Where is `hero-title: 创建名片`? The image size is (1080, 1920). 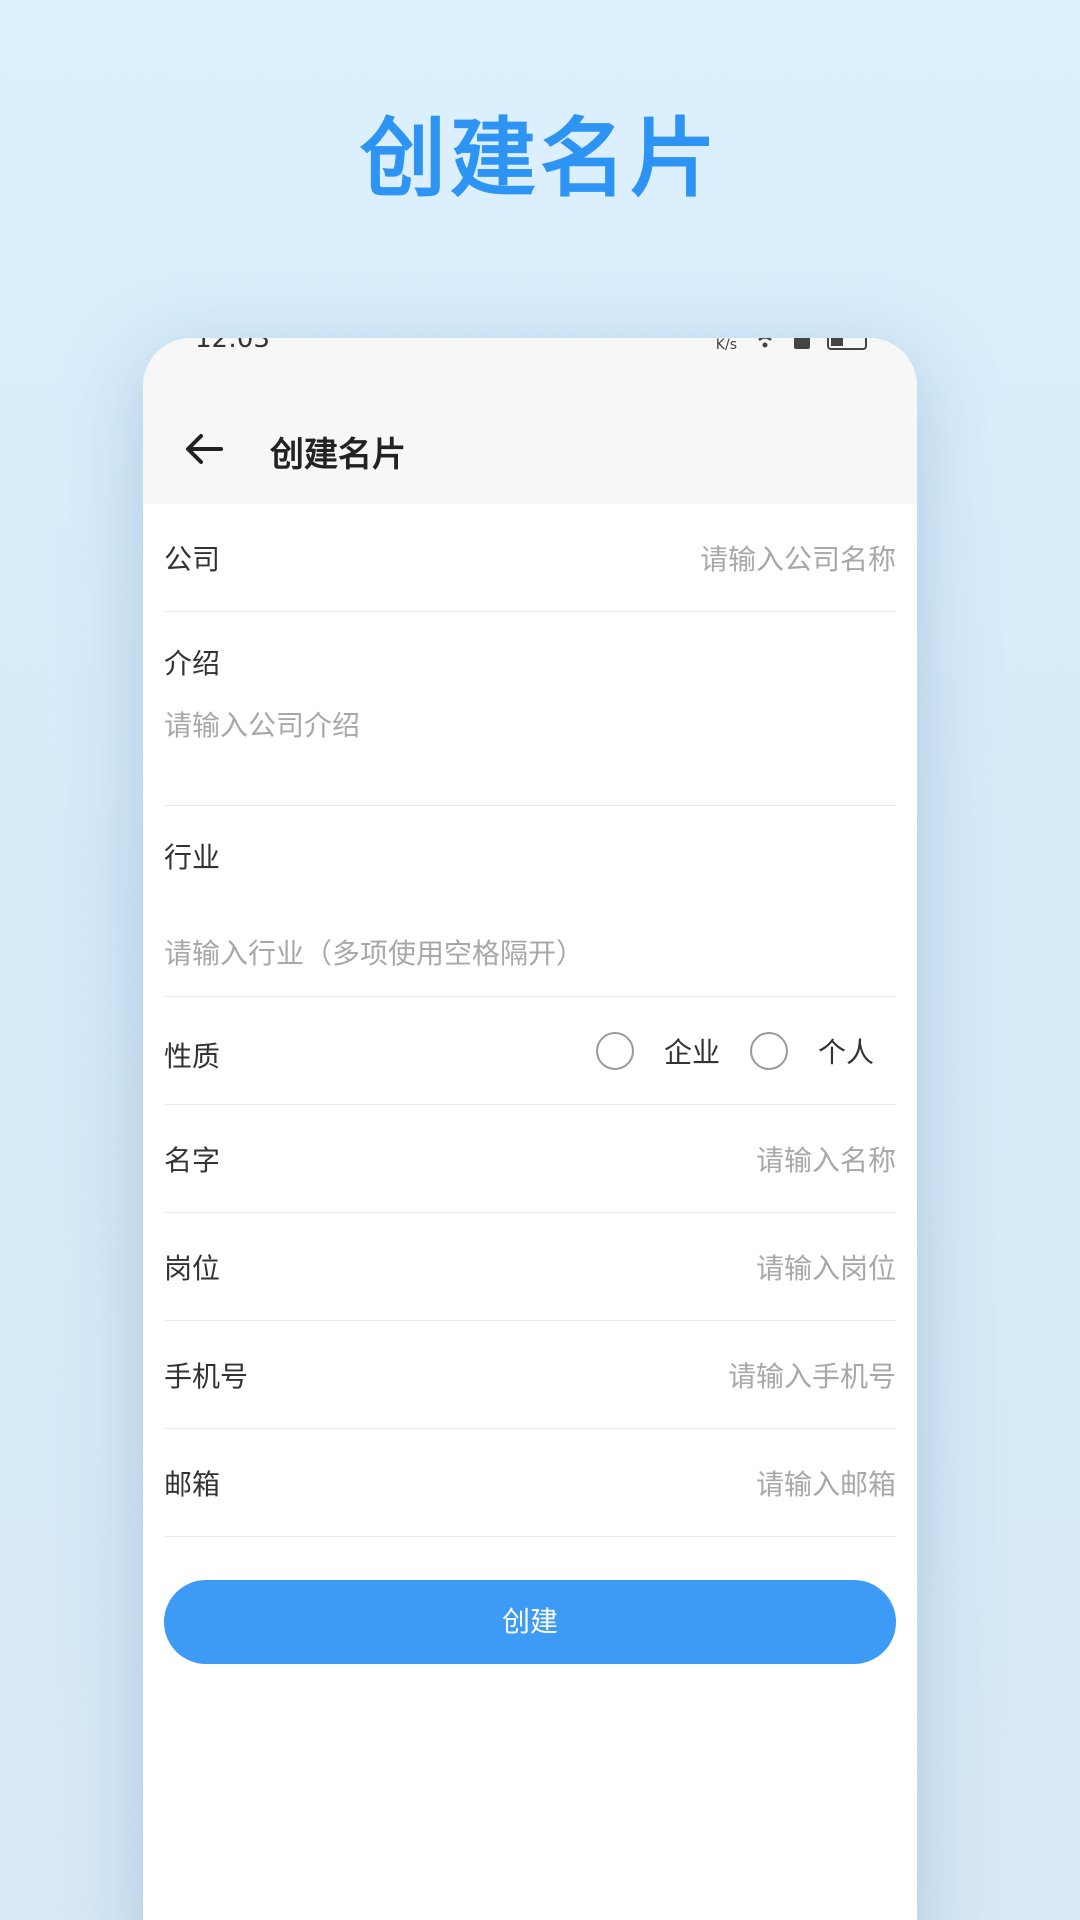
hero-title: 创建名片 is located at coordinates (540, 159).